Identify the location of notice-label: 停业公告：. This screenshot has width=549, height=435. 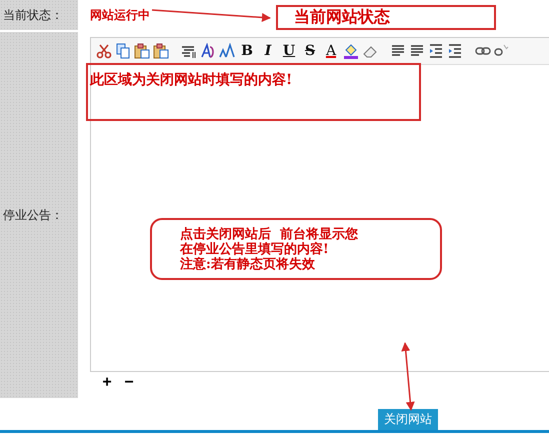
(33, 215).